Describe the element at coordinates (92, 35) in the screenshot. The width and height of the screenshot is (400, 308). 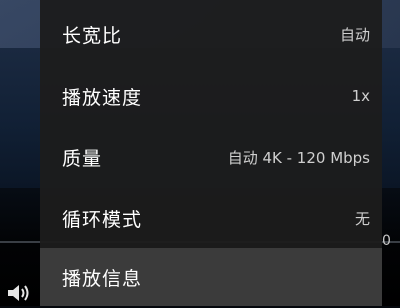
I see `menu-item-label: 长宽比` at that location.